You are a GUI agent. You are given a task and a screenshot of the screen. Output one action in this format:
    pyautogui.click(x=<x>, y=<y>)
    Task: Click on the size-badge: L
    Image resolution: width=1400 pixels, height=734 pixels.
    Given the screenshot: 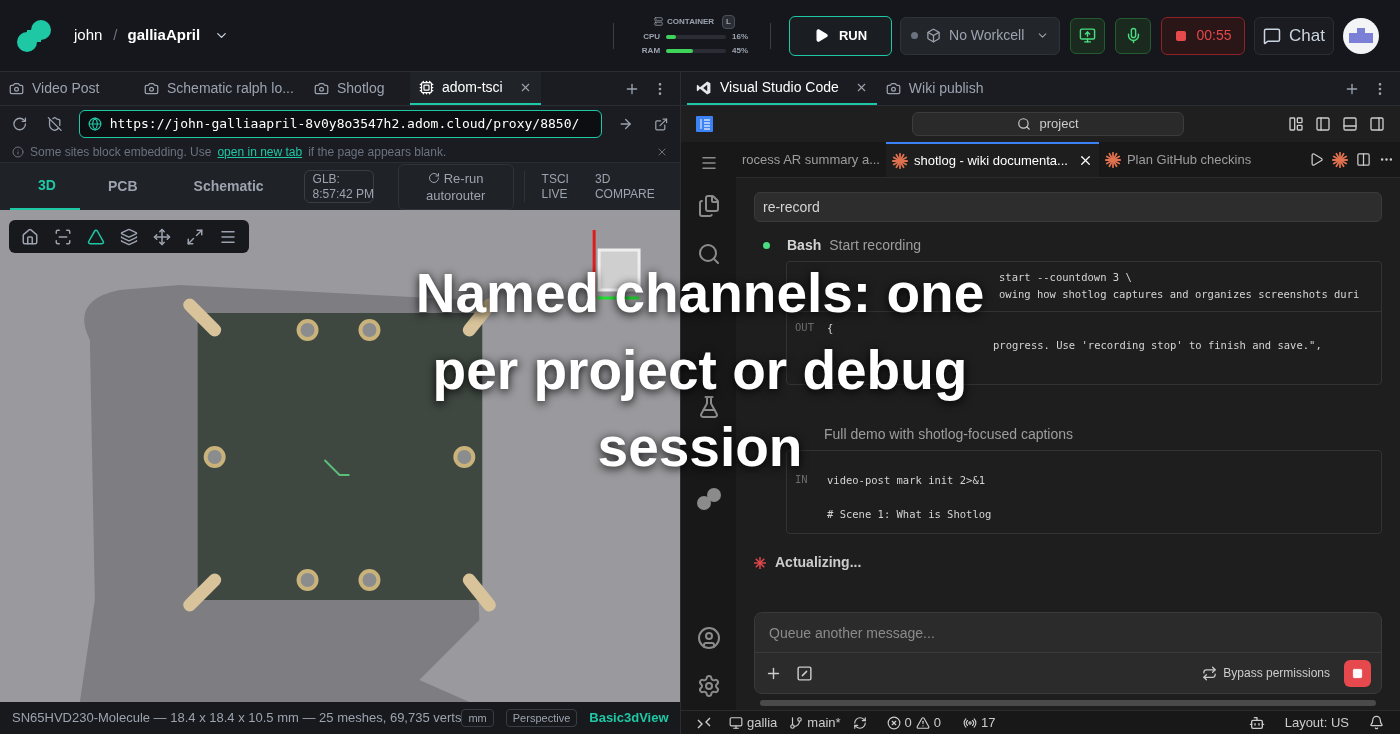 What is the action you would take?
    pyautogui.click(x=728, y=21)
    